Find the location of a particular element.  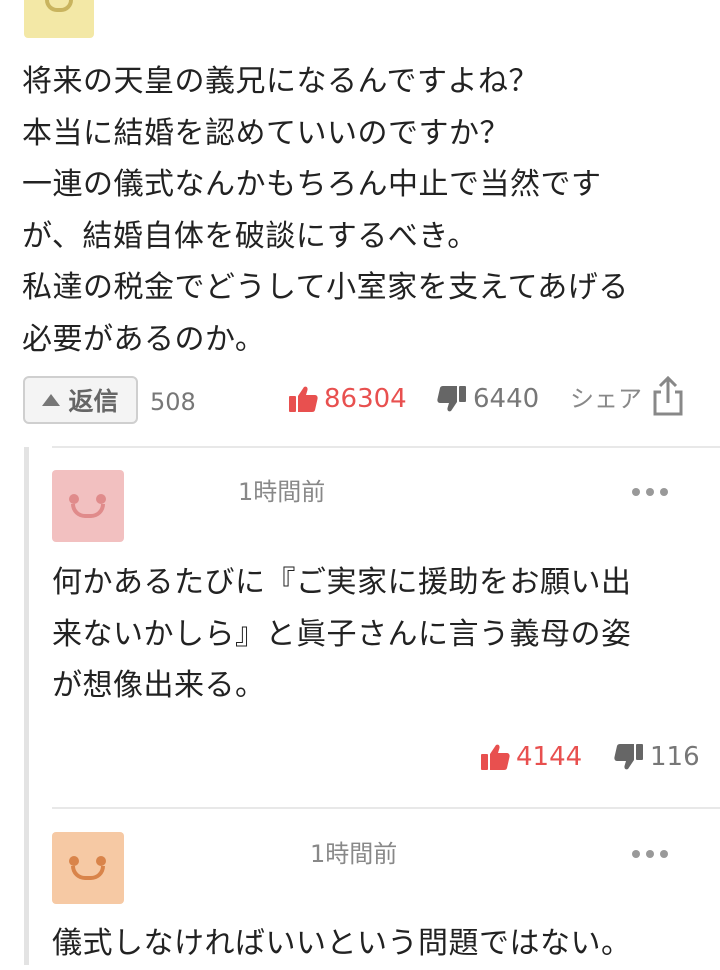

smile-icon is located at coordinates (59, 6).